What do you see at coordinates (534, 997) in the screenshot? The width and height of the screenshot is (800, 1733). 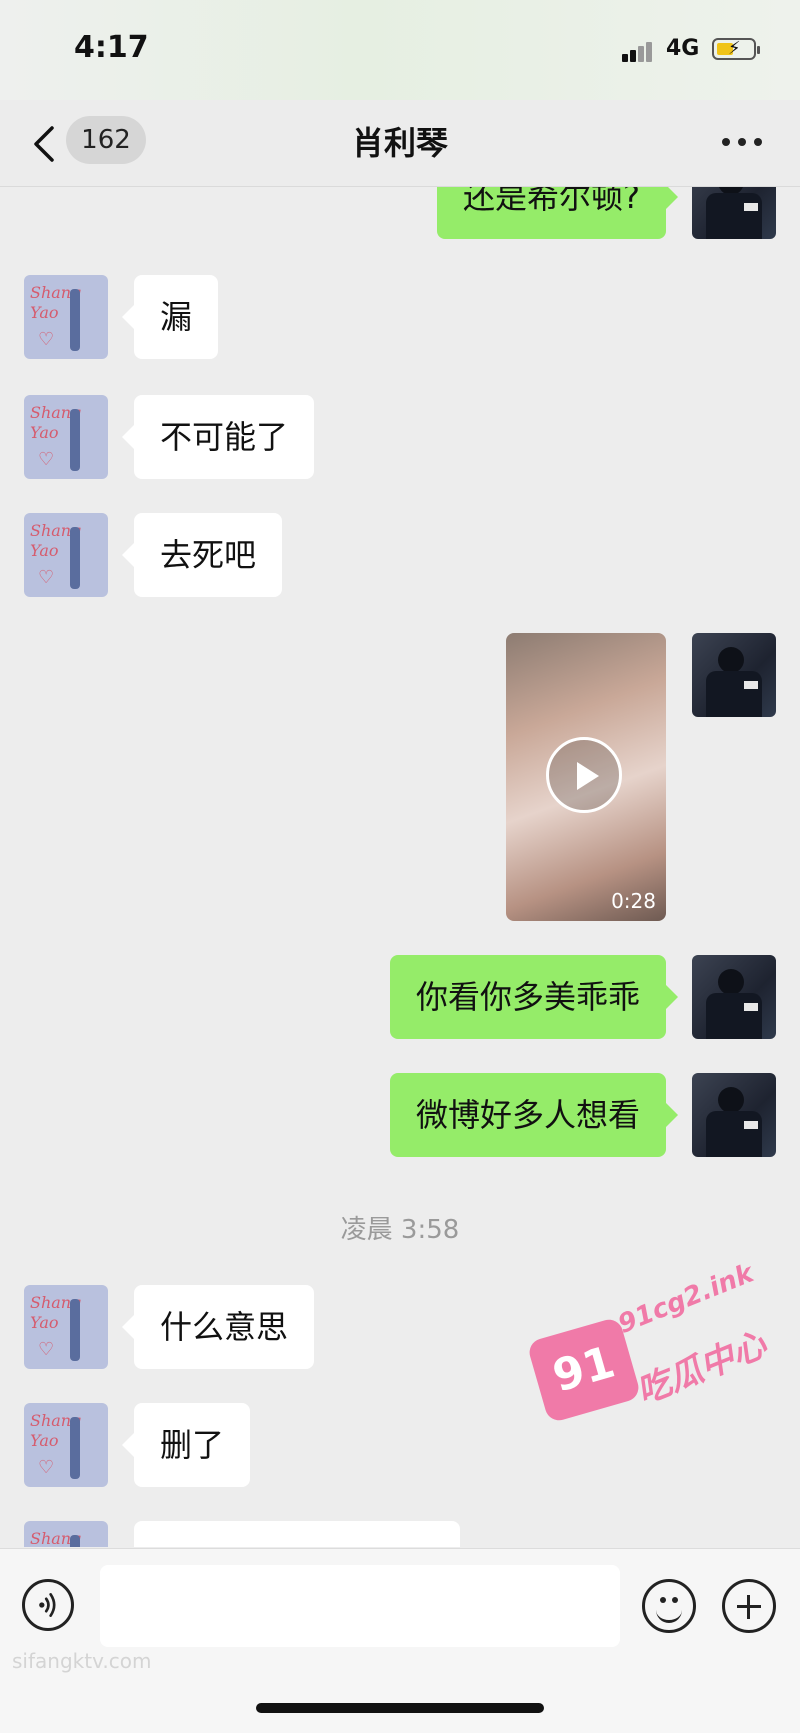 I see `message-bubble-sent: 你看你多美乖乖` at bounding box center [534, 997].